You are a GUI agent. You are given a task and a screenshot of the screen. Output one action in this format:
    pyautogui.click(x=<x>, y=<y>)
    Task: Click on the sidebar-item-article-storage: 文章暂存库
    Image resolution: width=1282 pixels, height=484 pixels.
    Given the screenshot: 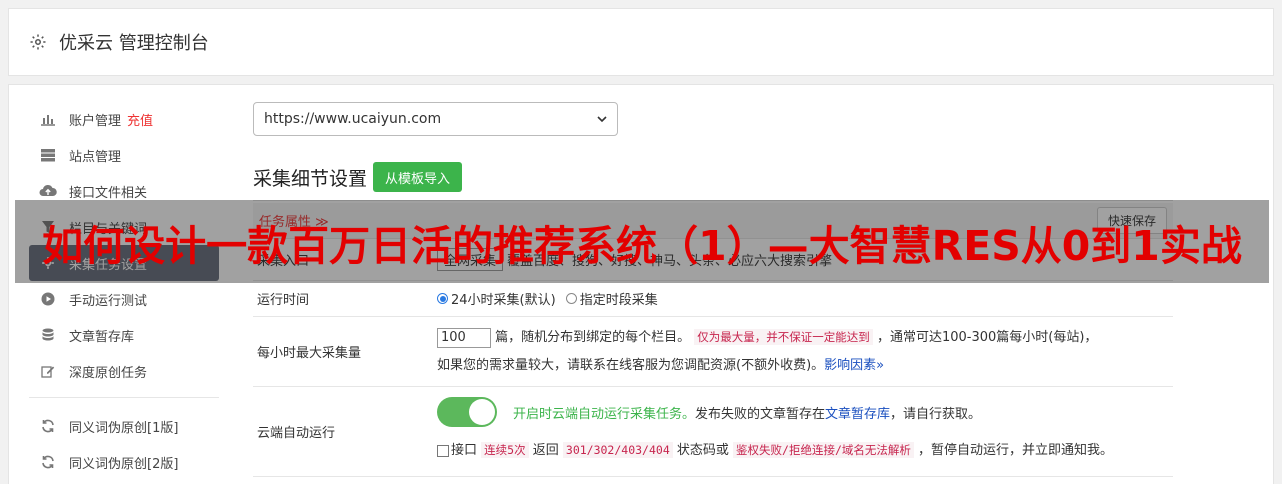 What is the action you would take?
    pyautogui.click(x=129, y=335)
    